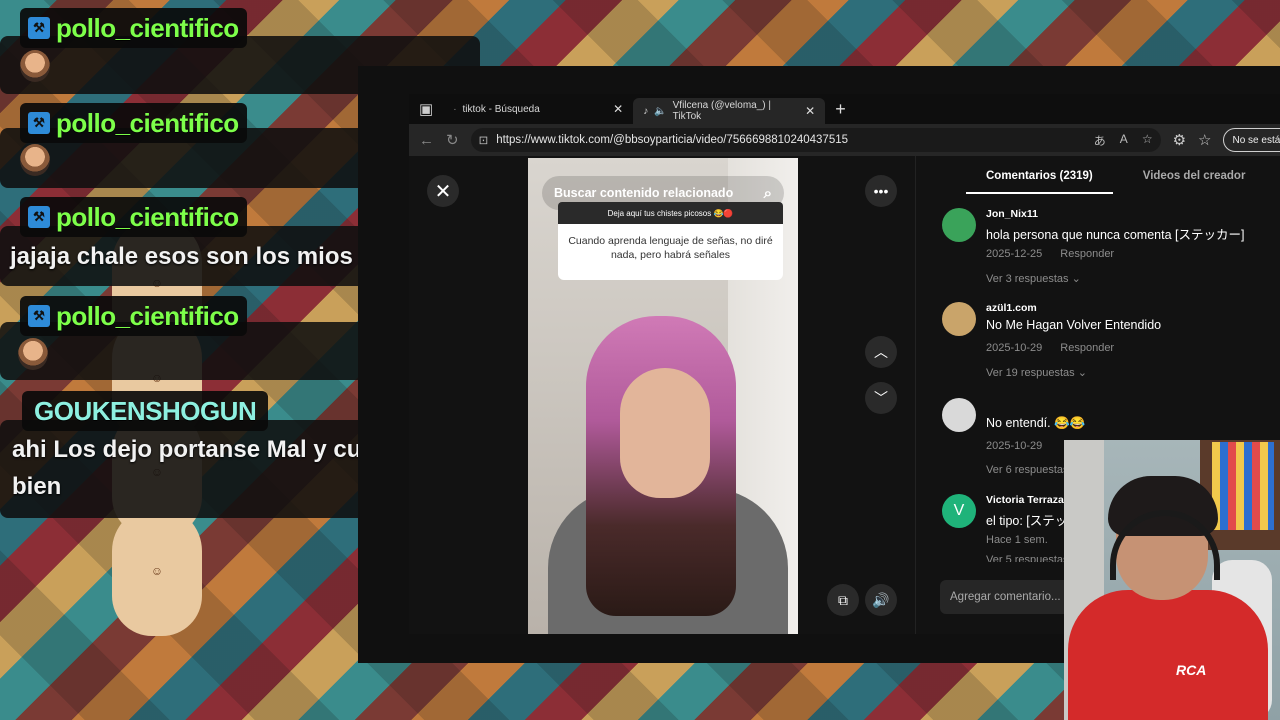  I want to click on webcam-poster, so click(1243, 486).